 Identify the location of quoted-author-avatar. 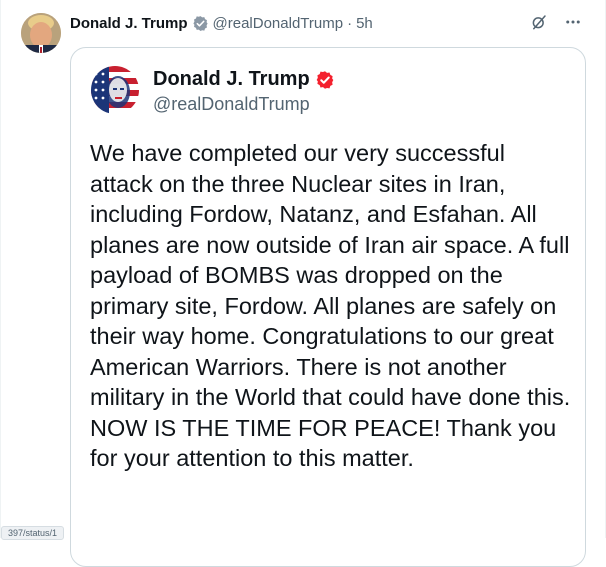
(115, 90).